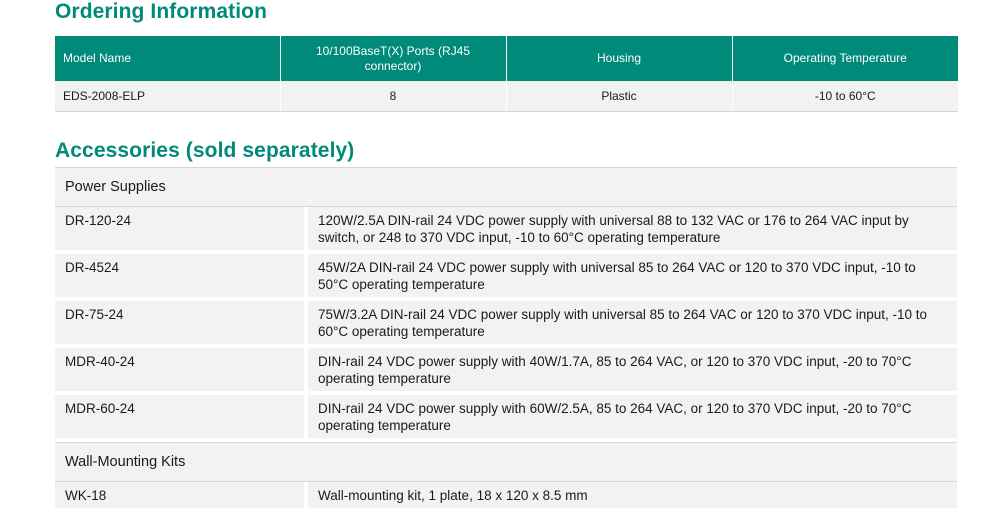  Describe the element at coordinates (181, 230) in the screenshot. I see `accessory-model: DR-120-24` at that location.